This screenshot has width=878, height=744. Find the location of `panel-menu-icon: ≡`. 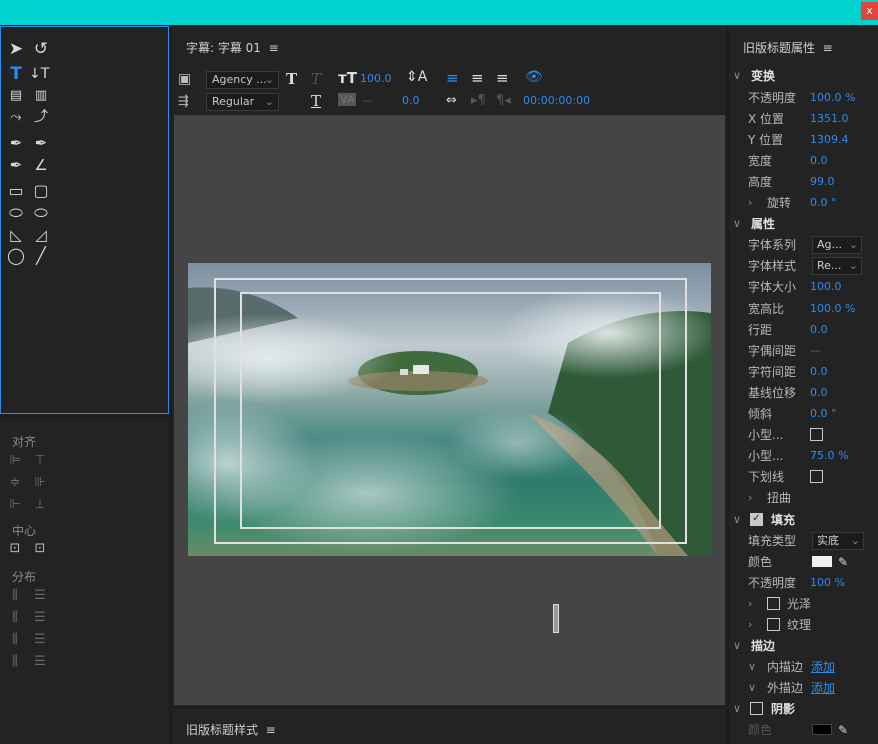

panel-menu-icon: ≡ is located at coordinates (274, 48).